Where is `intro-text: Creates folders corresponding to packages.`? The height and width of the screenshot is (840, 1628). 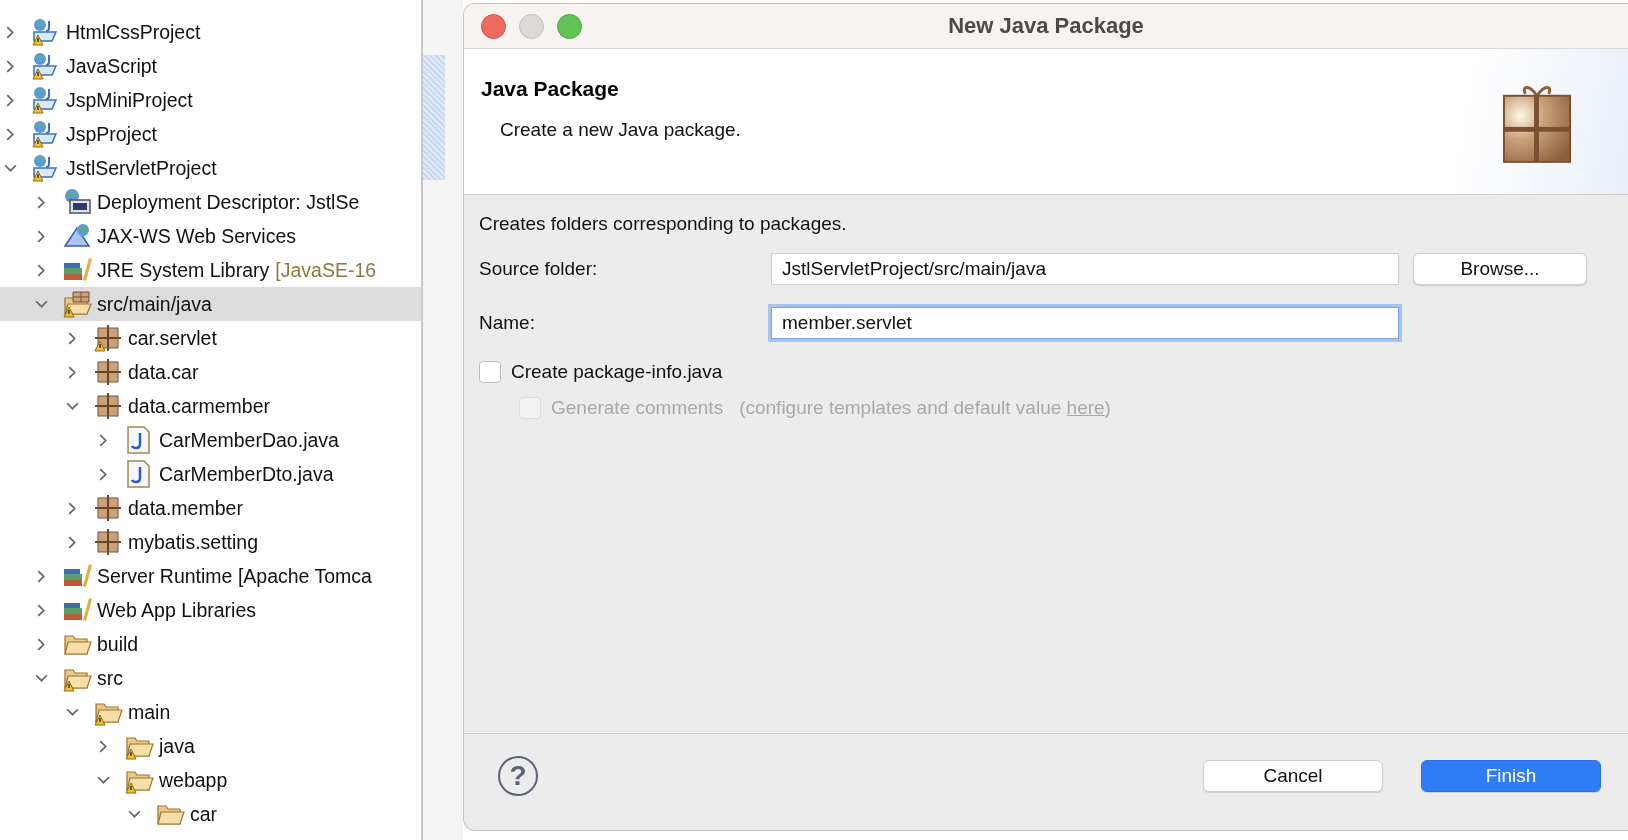
intro-text: Creates folders corresponding to packages. is located at coordinates (663, 224).